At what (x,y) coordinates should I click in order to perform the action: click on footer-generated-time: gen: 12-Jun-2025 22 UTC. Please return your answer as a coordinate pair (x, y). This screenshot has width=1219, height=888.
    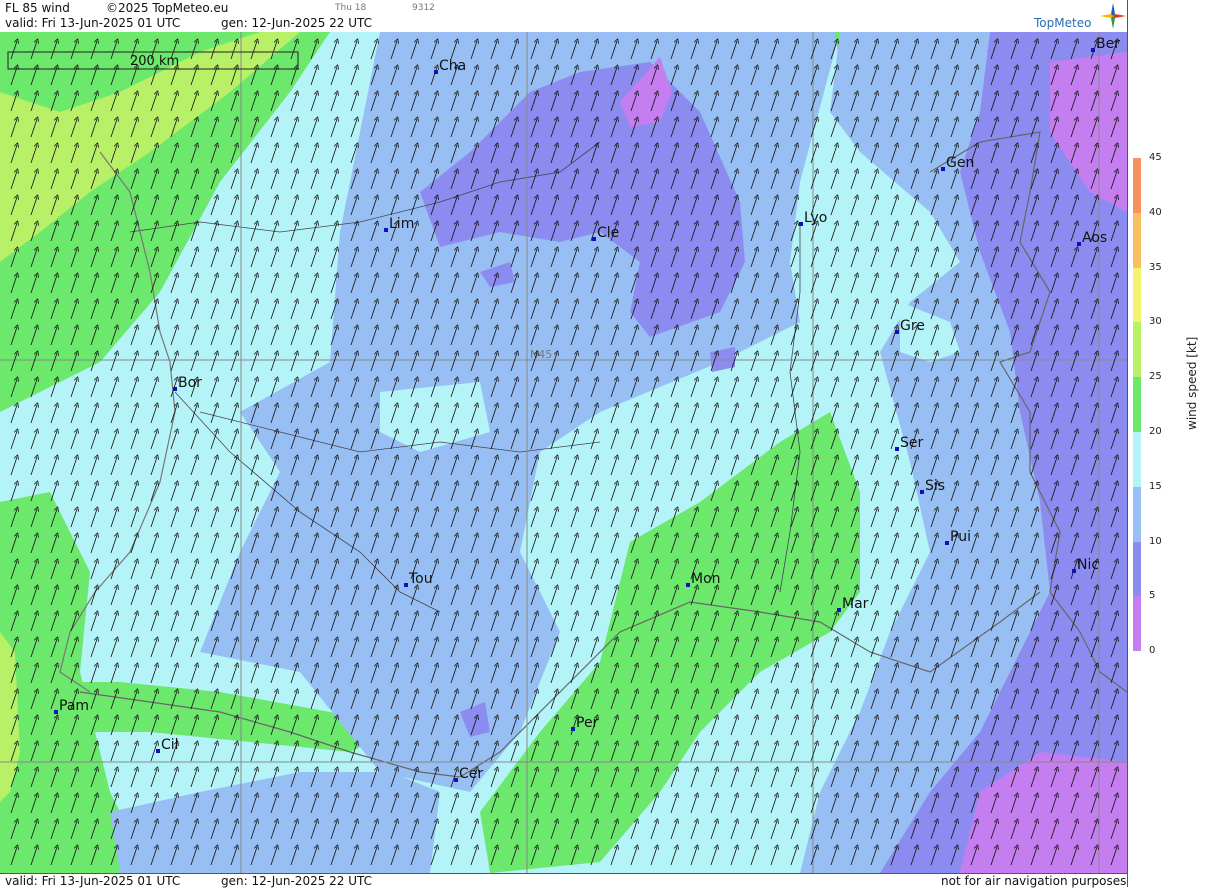
    Looking at the image, I should click on (297, 881).